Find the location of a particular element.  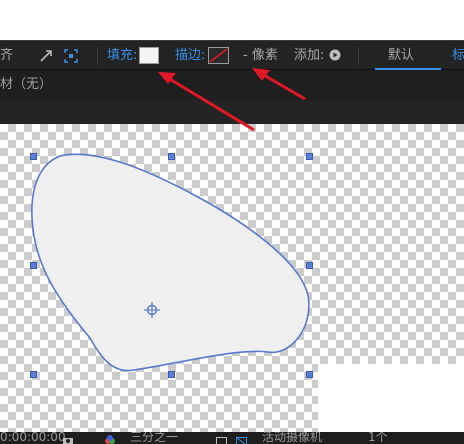

composition-panel-header: 材（无） is located at coordinates (232, 85).